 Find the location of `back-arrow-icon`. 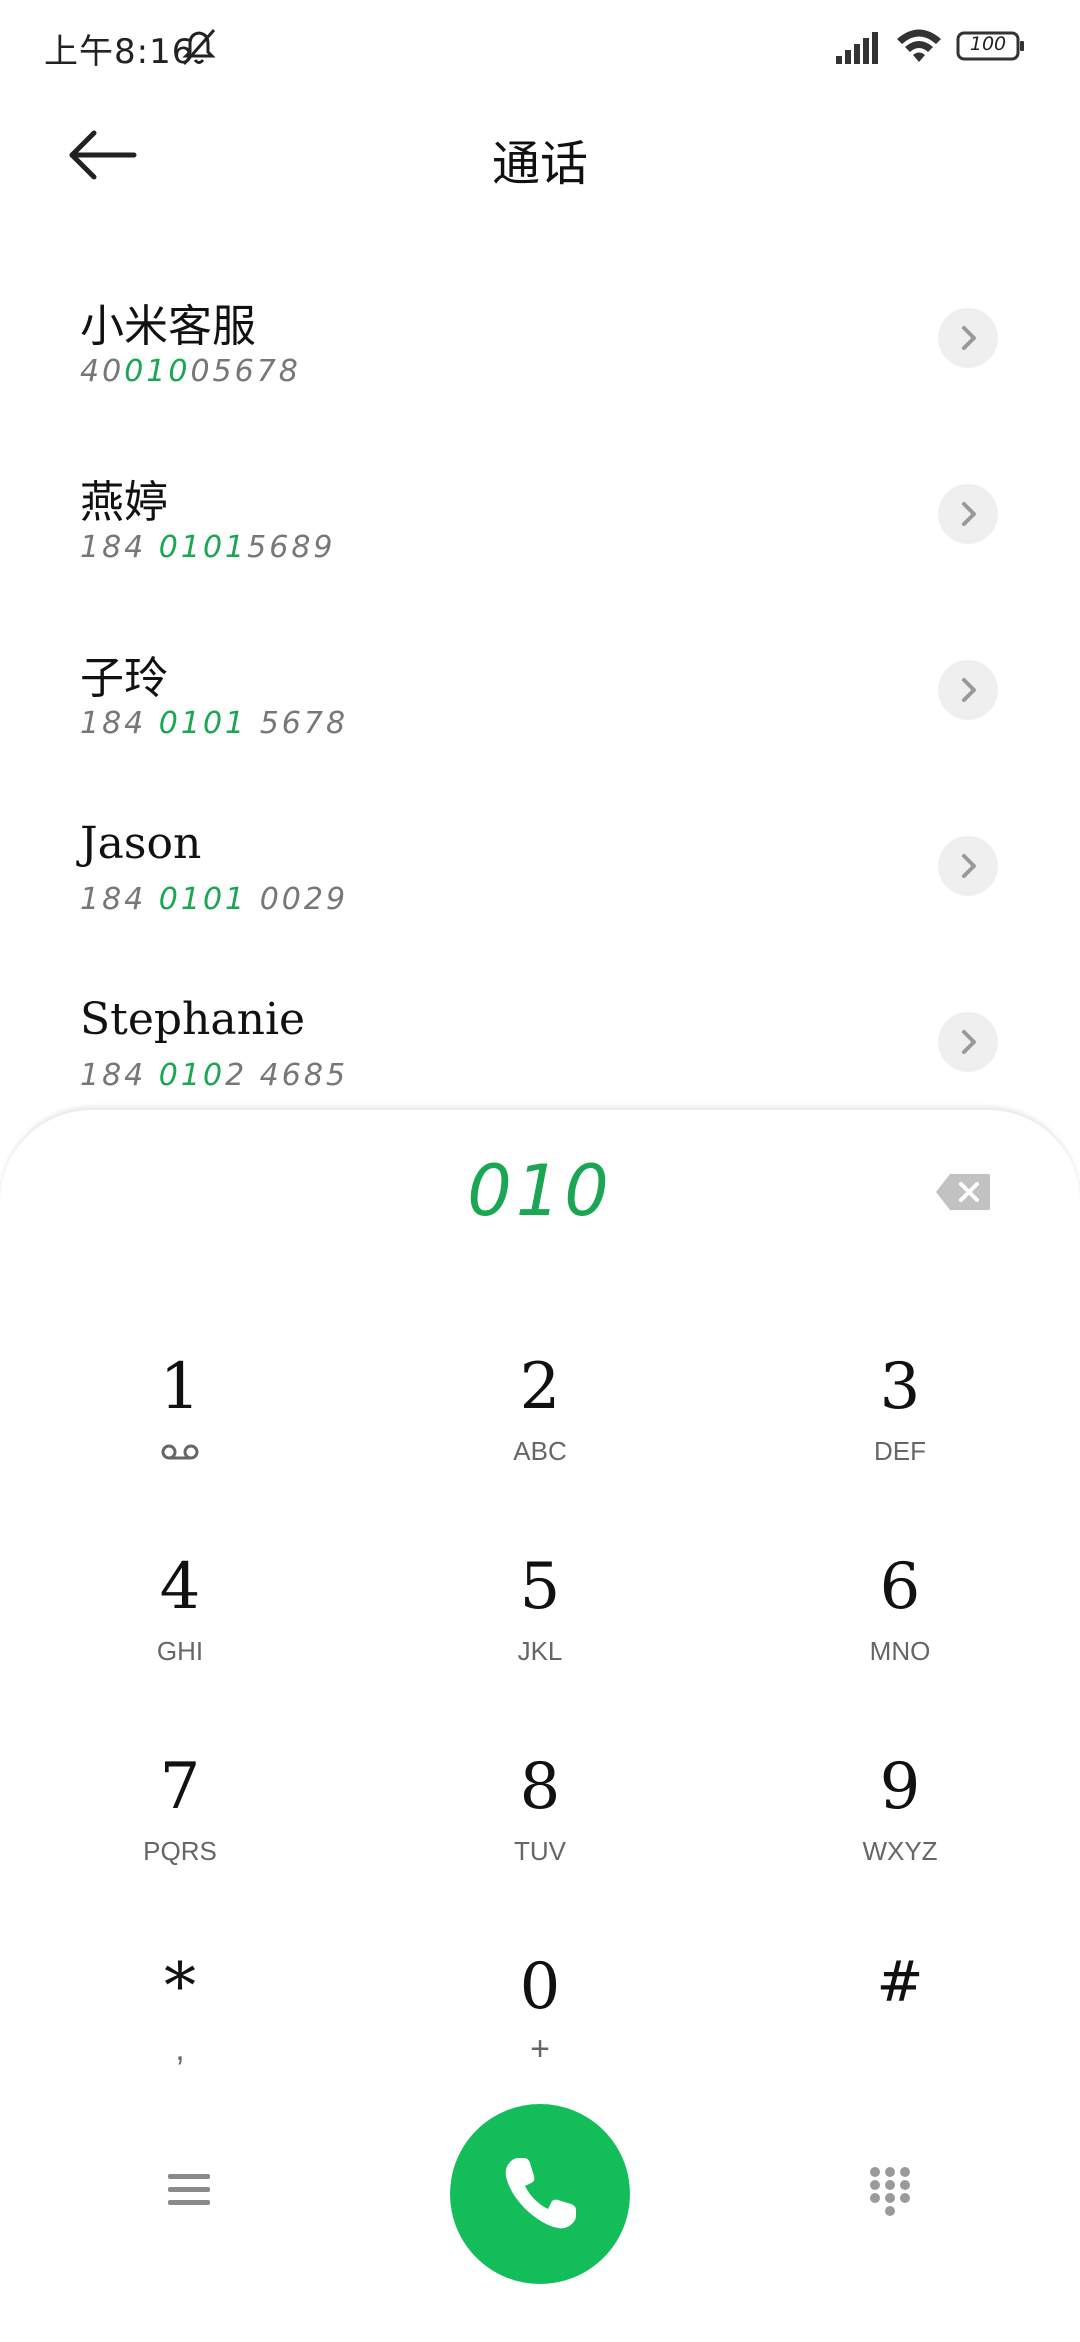

back-arrow-icon is located at coordinates (103, 155).